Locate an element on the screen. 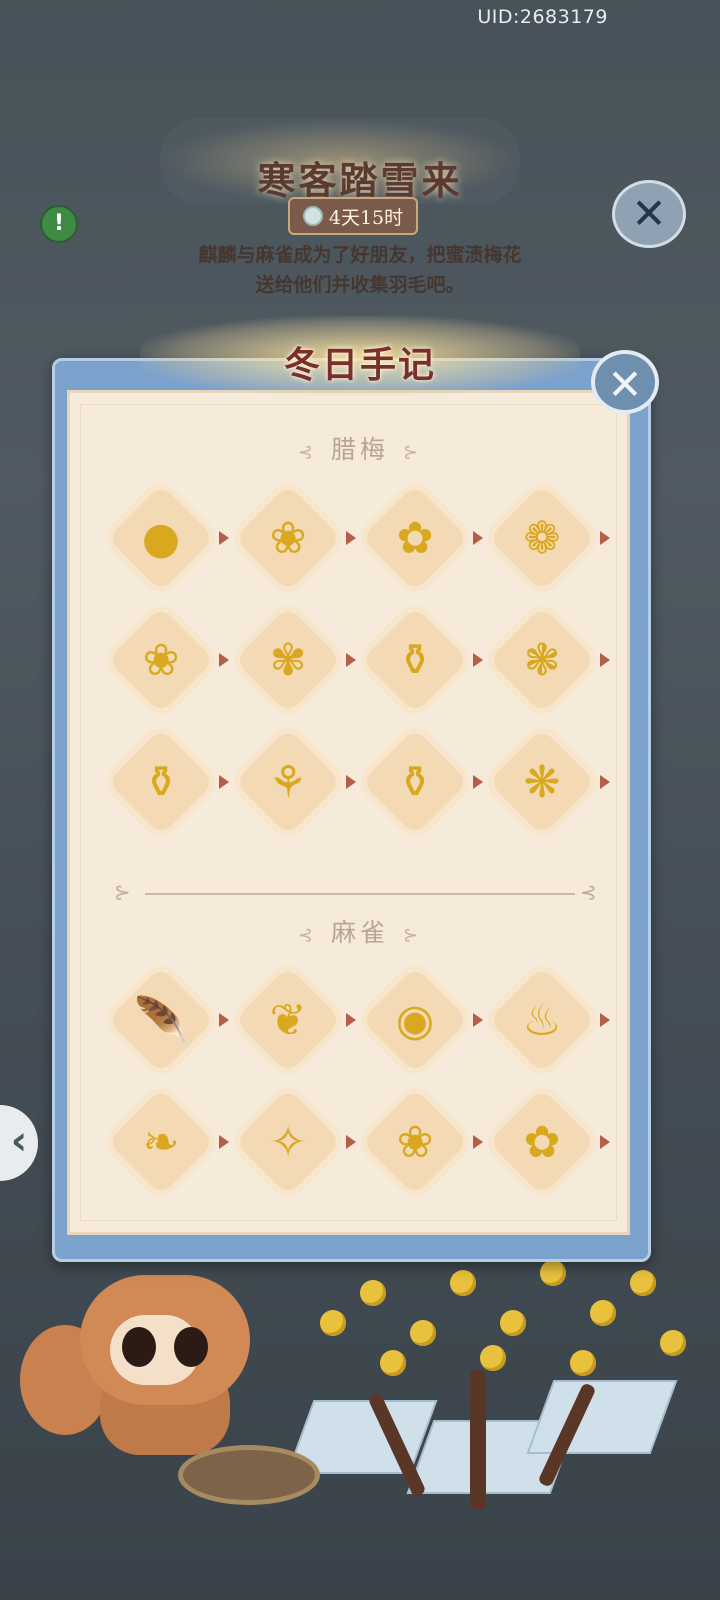 The height and width of the screenshot is (1600, 720). wintersweet-bud-icon: ● is located at coordinates (161, 538).